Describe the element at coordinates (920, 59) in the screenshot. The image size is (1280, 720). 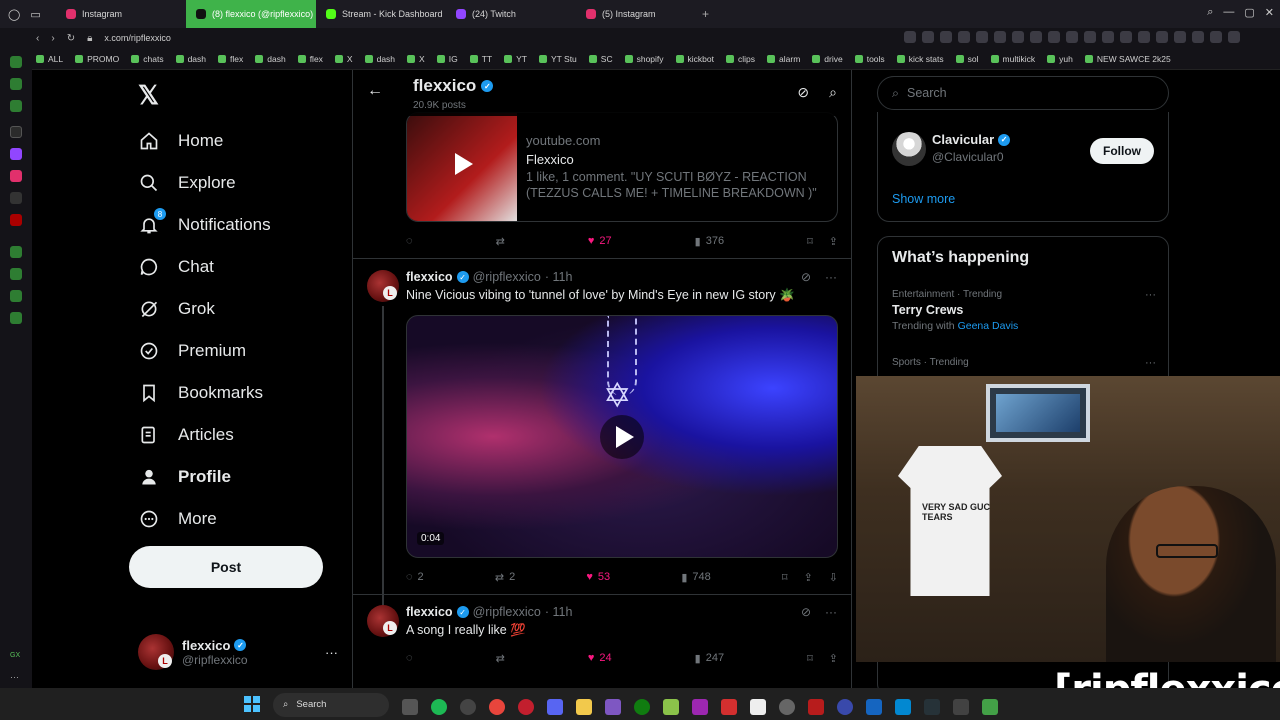
I see `bookmark-item: kick stats` at that location.